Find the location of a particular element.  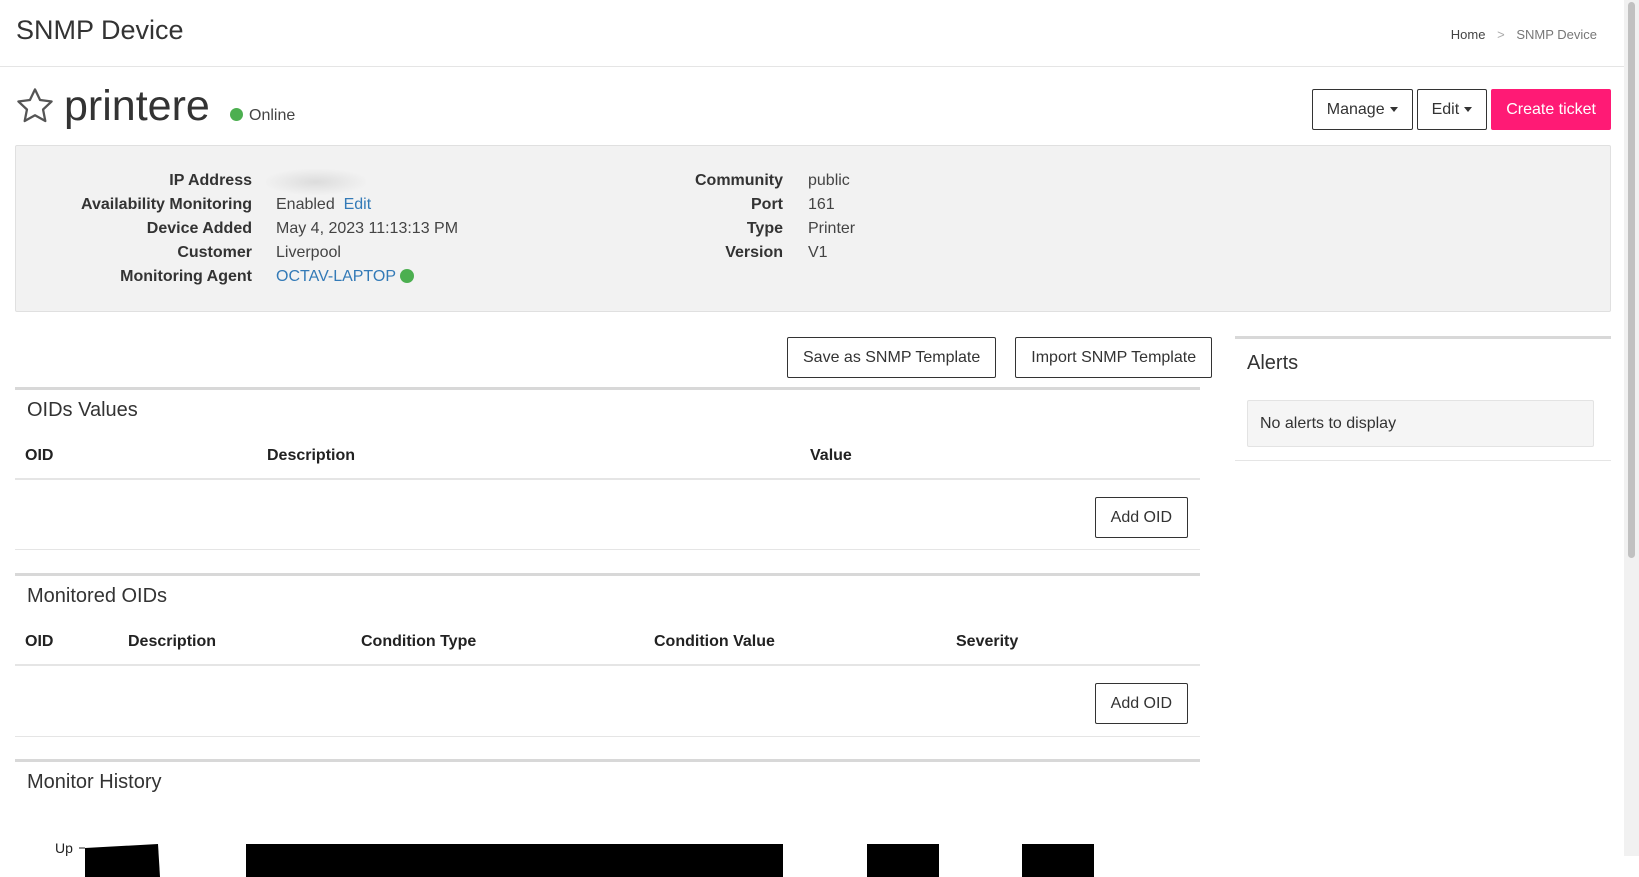

info-row-device-added: Device Added May 4, 2023 11:13:13 PM is located at coordinates (237, 229).